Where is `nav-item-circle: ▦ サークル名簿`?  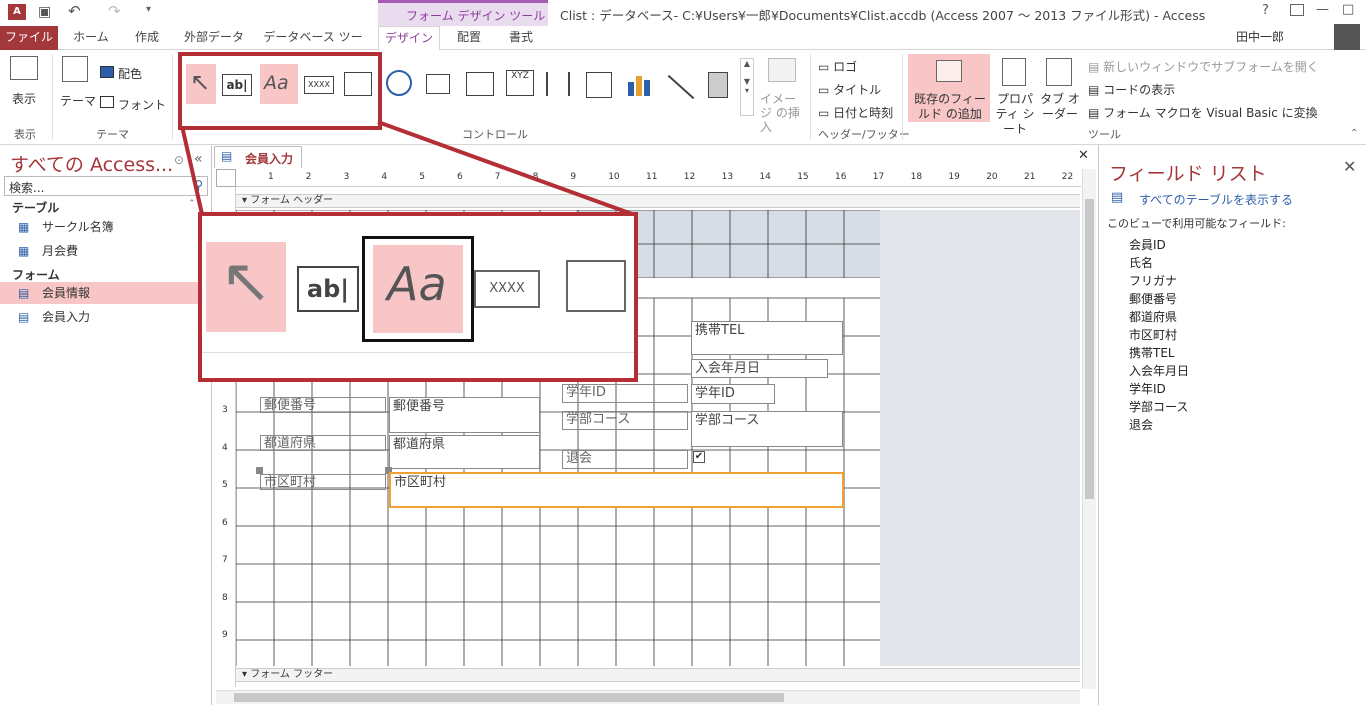 nav-item-circle: ▦ サークル名簿 is located at coordinates (100, 227).